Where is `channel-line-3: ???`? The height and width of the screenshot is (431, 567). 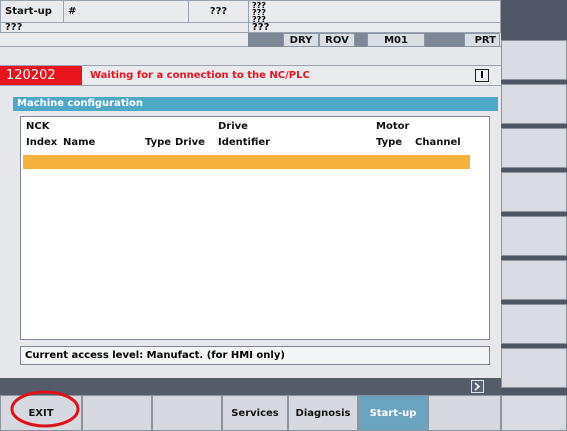 channel-line-3: ??? is located at coordinates (259, 19).